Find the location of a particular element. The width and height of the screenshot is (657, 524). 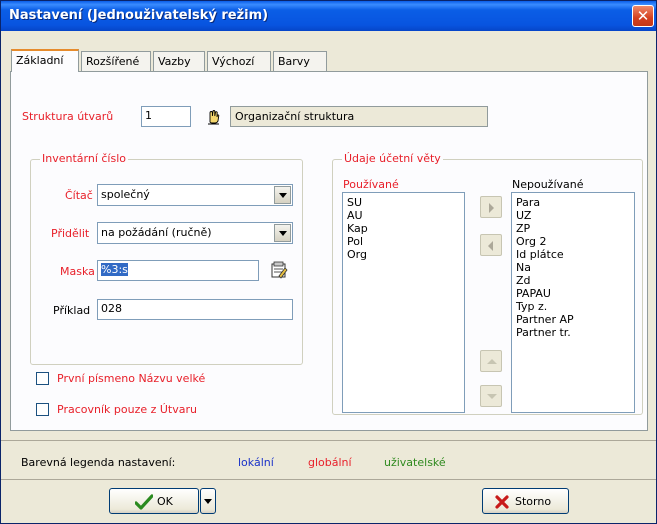

legend-user: uživatelské is located at coordinates (415, 462).